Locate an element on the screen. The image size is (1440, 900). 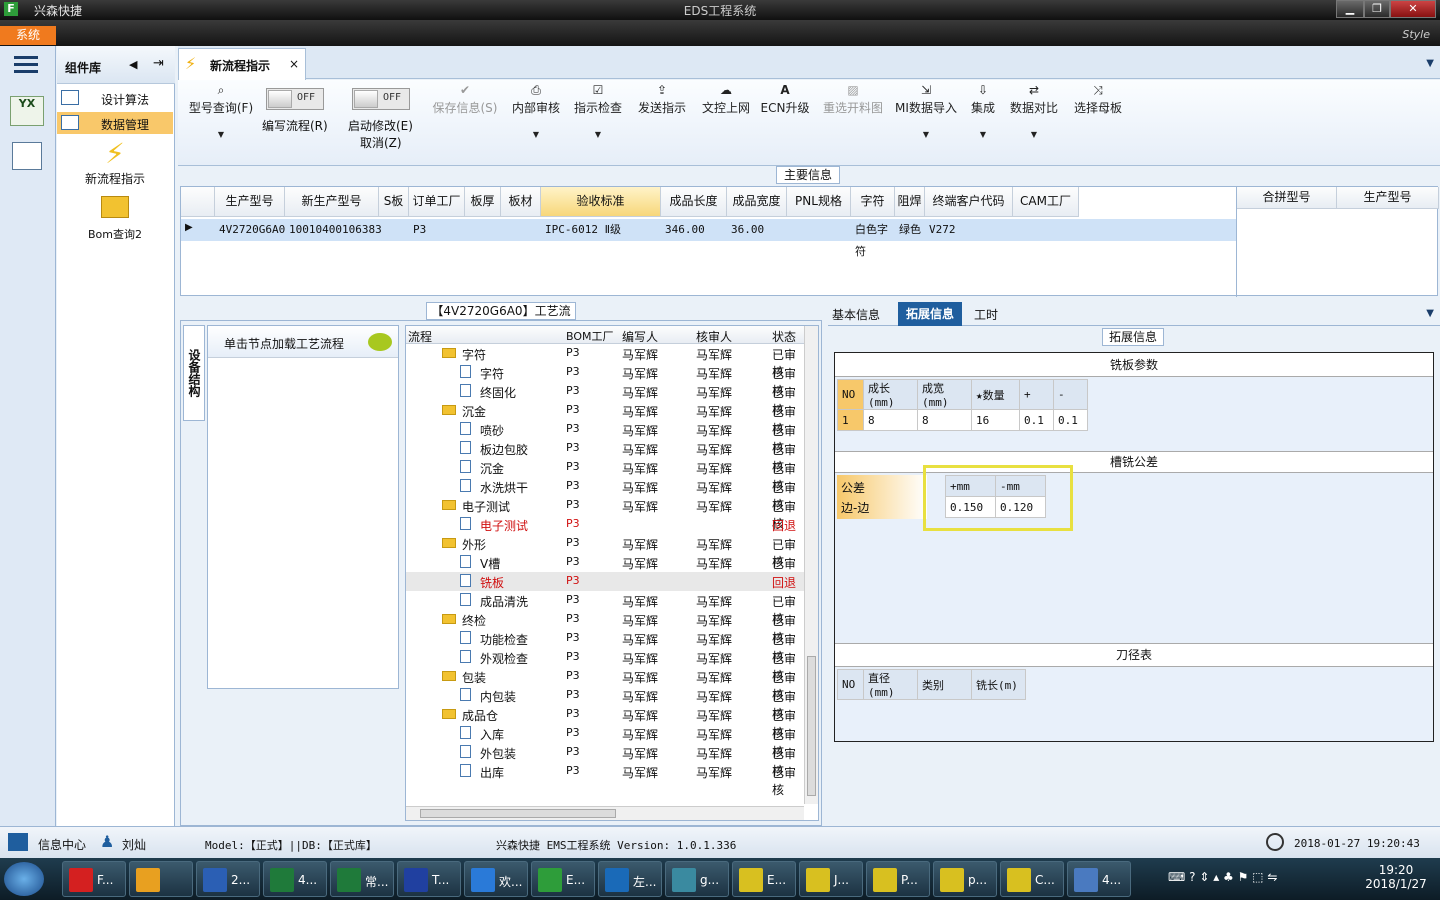
main-col-6: 验收标准 is located at coordinates (601, 202).